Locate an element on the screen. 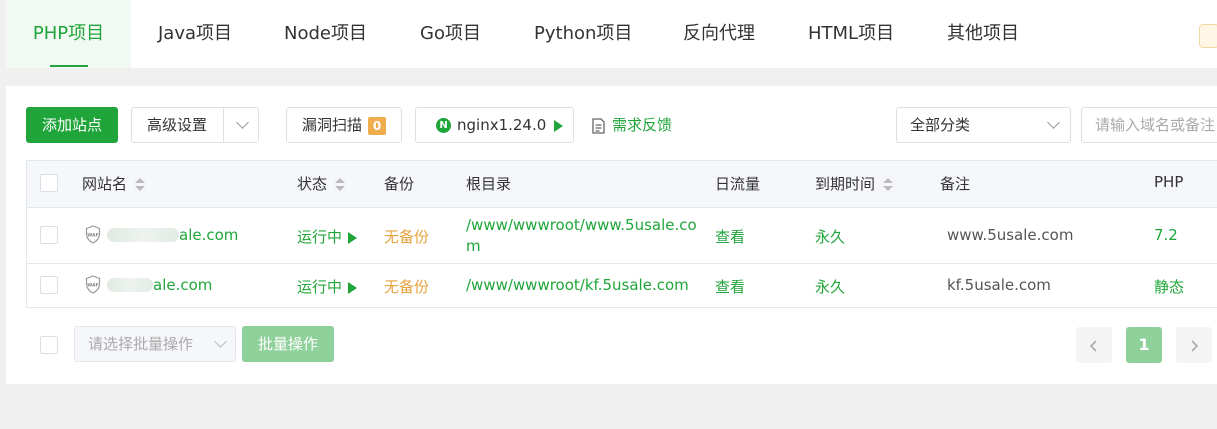 Image resolution: width=1217 pixels, height=429 pixels. batch-operation-button: 批量操作 is located at coordinates (288, 344).